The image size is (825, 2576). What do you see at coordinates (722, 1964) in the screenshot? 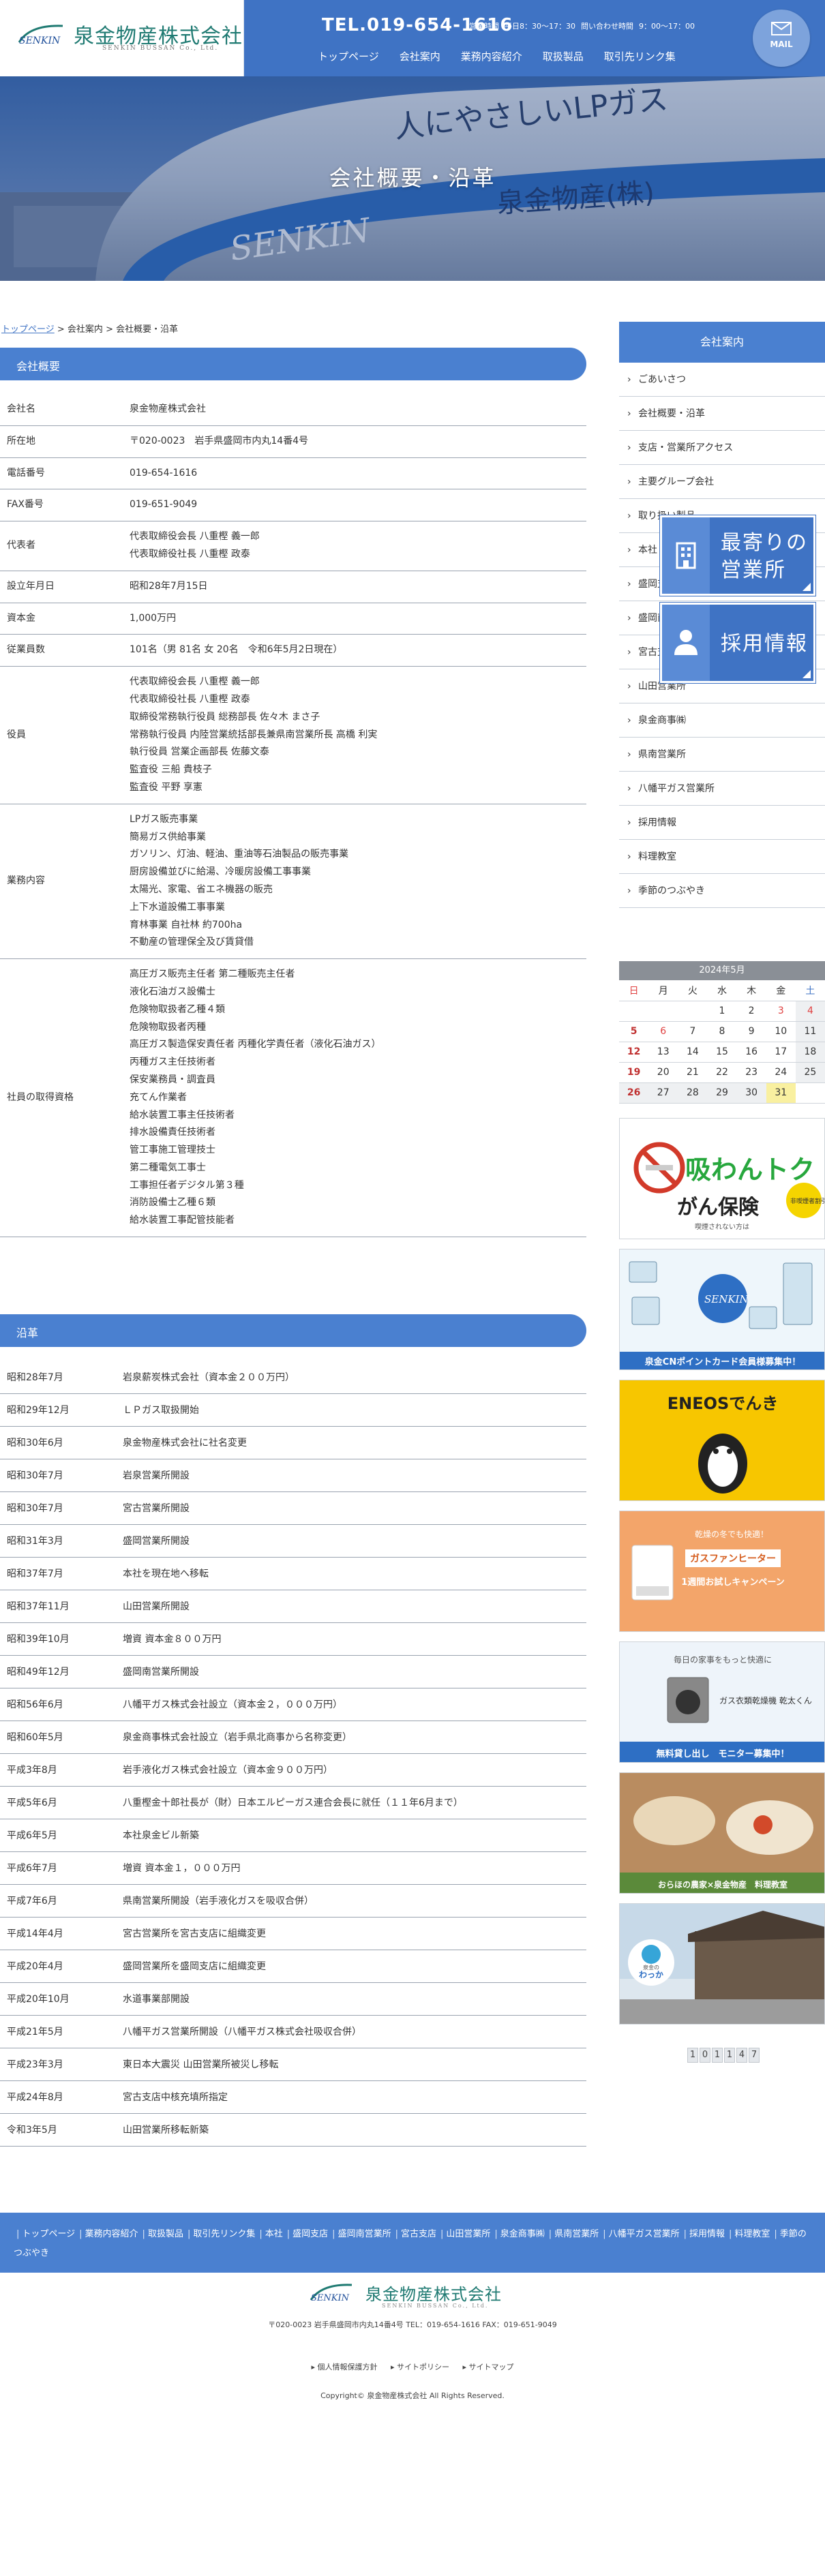
I see `wakka-banner: わっか 泉金の` at bounding box center [722, 1964].